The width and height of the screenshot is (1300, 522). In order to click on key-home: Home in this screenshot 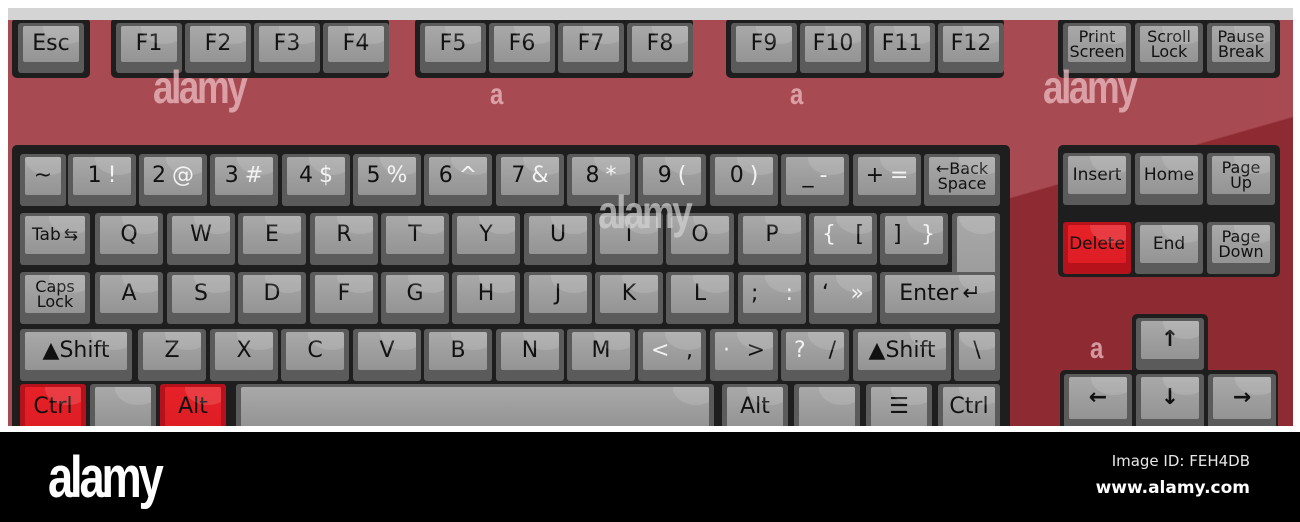, I will do `click(1169, 179)`.